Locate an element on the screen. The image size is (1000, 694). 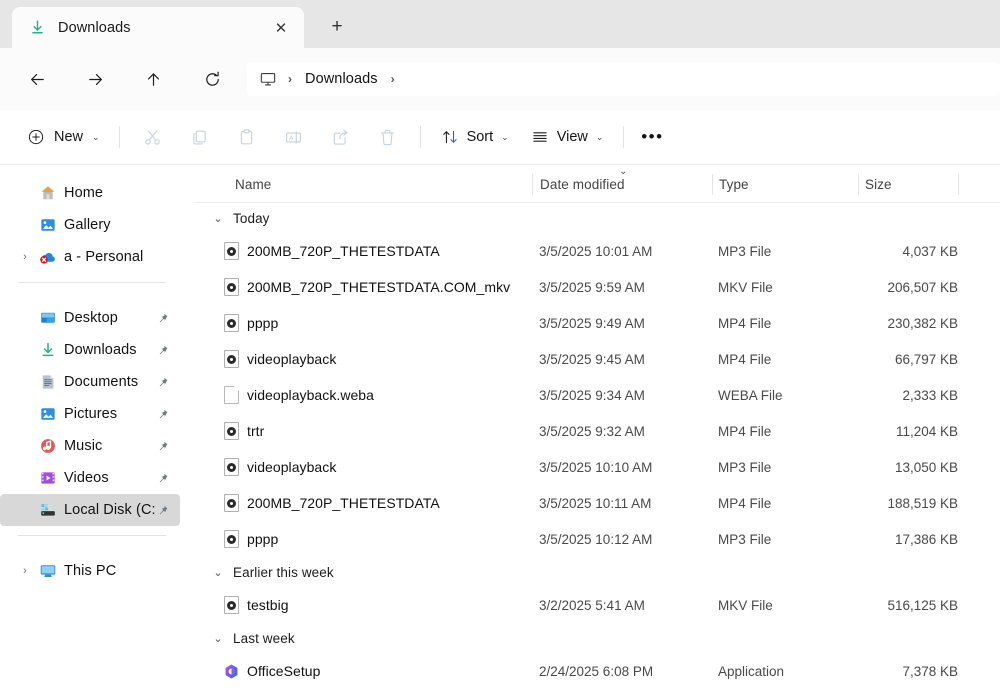
cut-button is located at coordinates (152, 137).